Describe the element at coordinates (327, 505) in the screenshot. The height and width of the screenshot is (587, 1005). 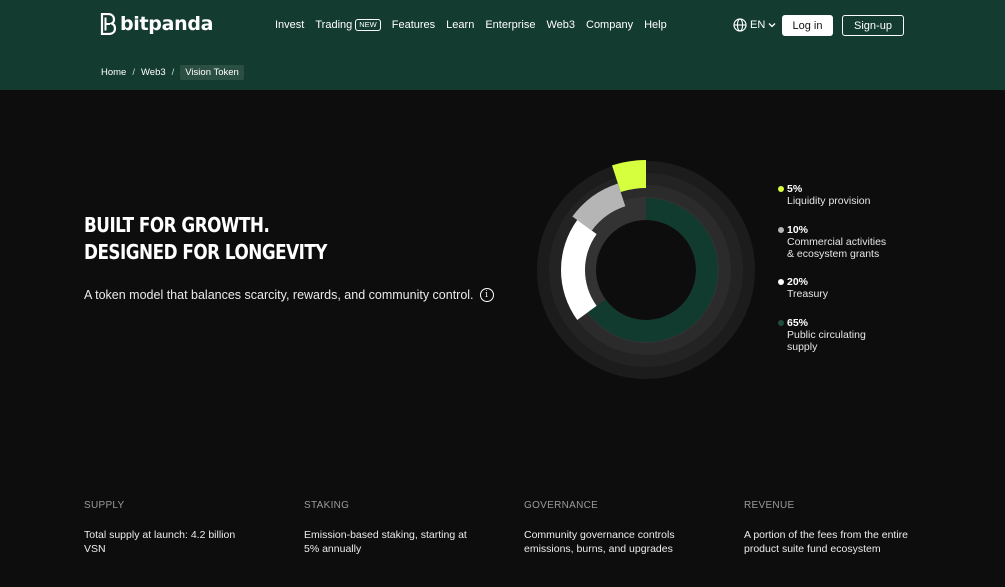
I see `stat-title: STAKING` at that location.